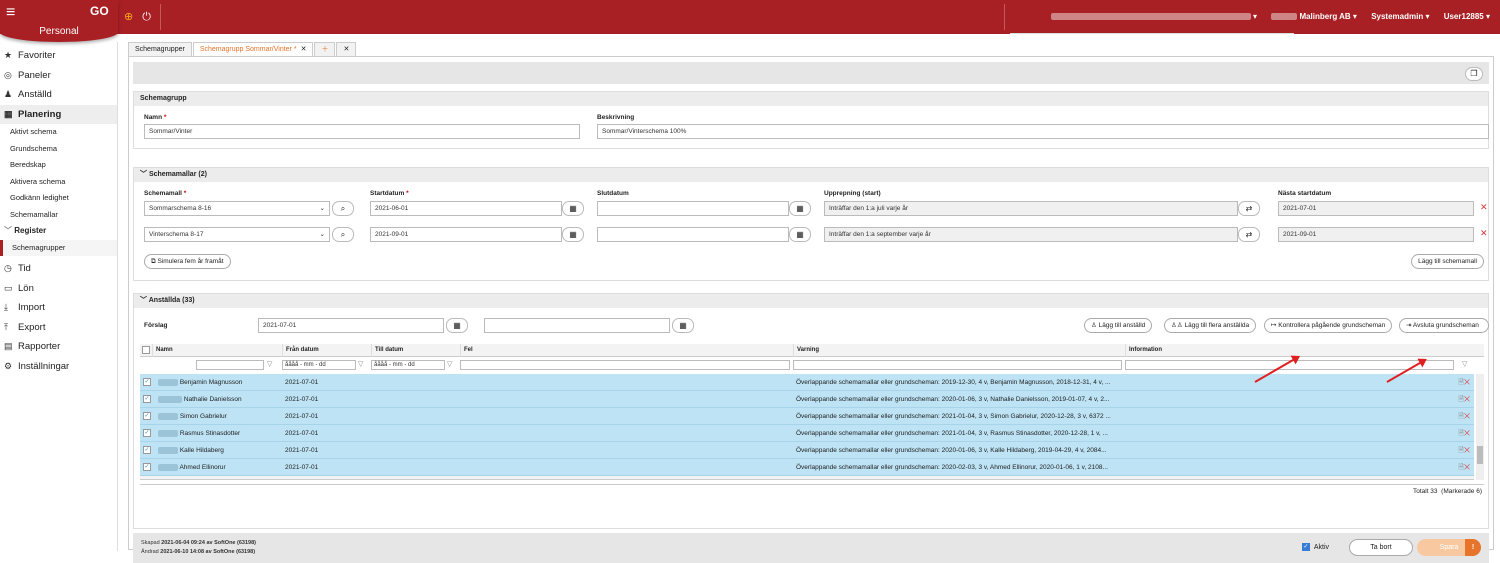 This screenshot has width=1500, height=563. Describe the element at coordinates (1328, 325) in the screenshot. I see `check-schedules-button: ↦ Kontrollera pågående grundscheman` at that location.